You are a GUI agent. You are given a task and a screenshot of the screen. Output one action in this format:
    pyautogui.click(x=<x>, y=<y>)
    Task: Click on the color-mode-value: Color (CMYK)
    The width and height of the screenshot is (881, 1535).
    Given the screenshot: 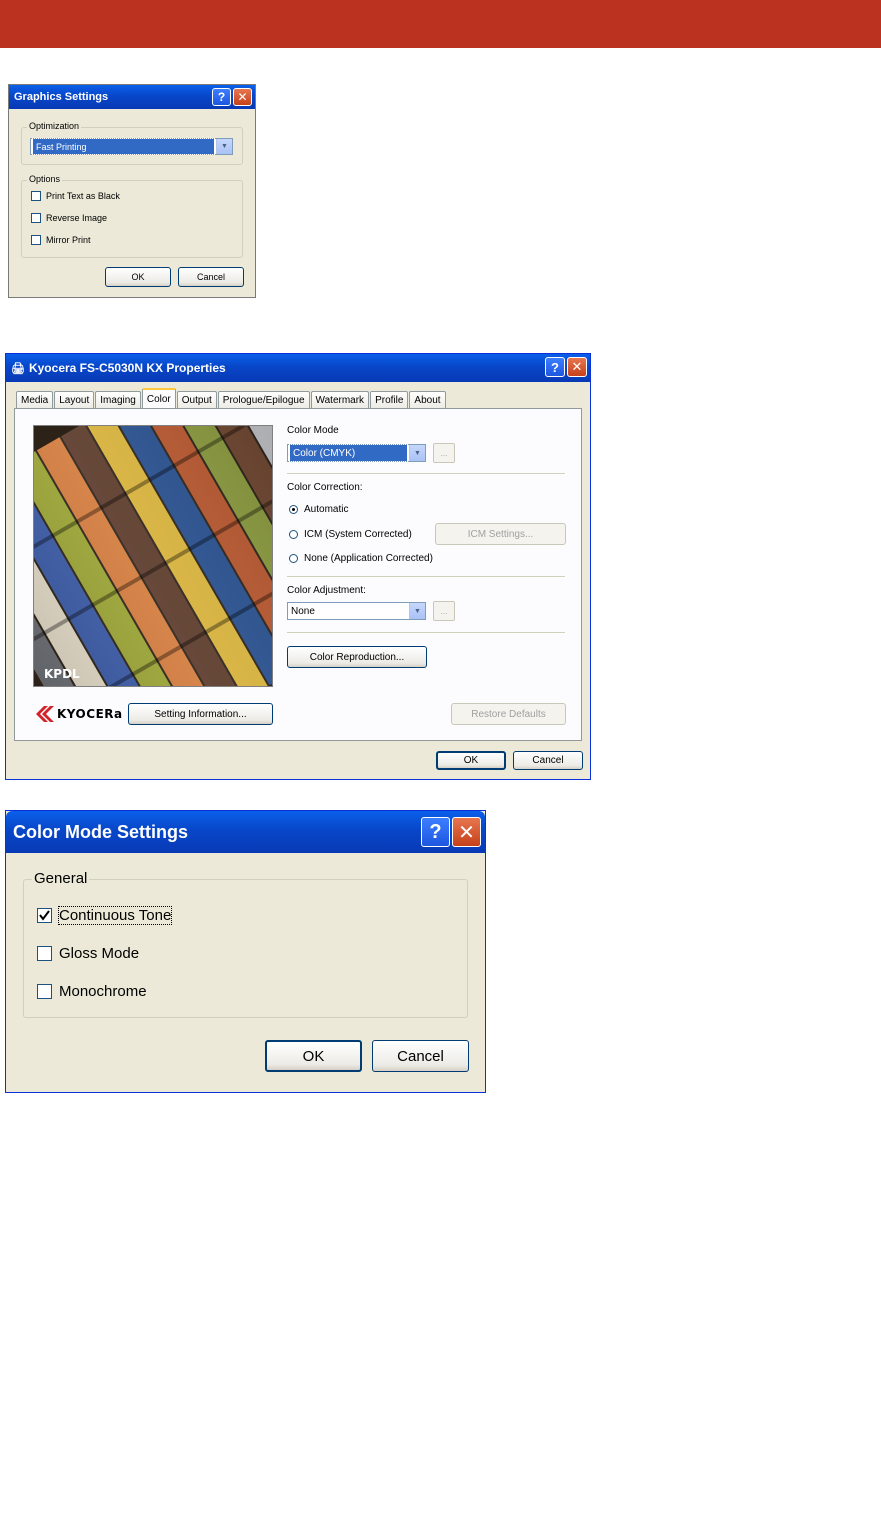 What is the action you would take?
    pyautogui.click(x=348, y=453)
    